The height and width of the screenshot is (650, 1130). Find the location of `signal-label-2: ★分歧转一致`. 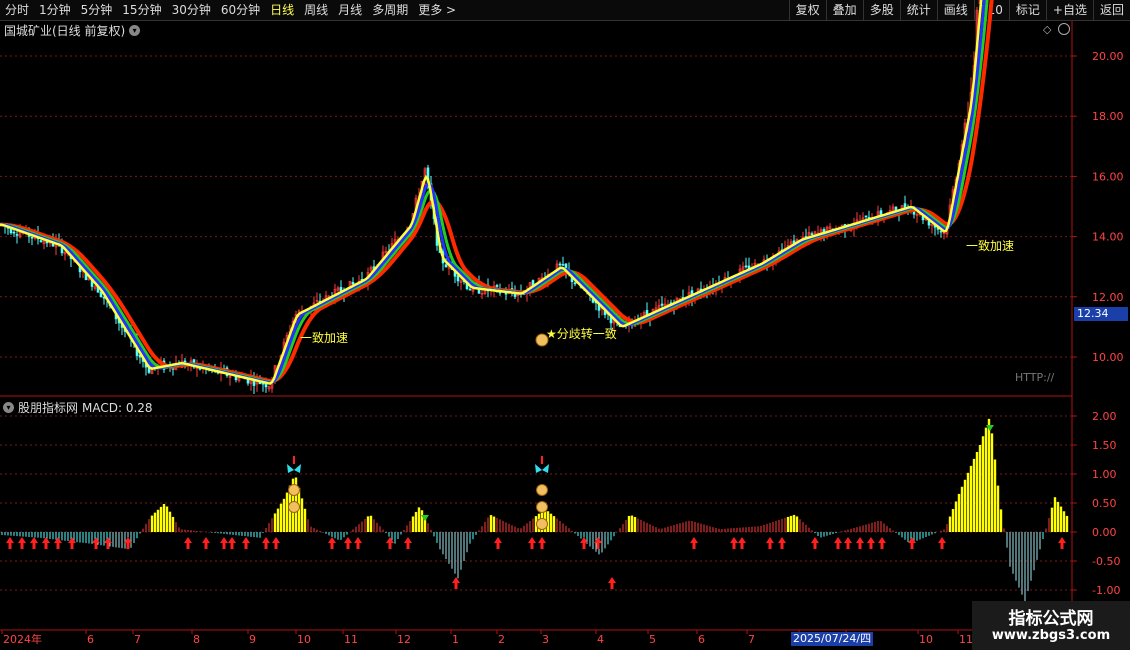

signal-label-2: ★分歧转一致 is located at coordinates (581, 334).